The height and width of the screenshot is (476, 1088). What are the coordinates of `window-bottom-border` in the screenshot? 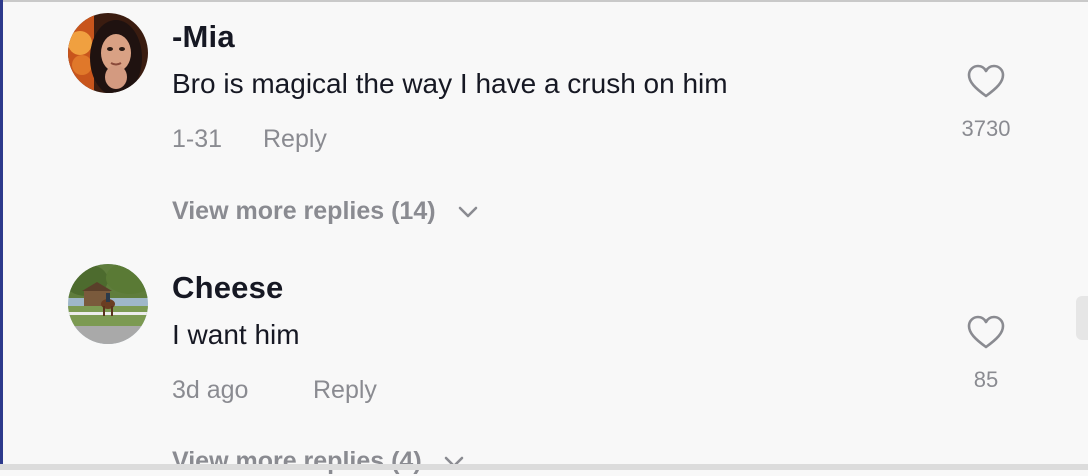 It's located at (544, 467).